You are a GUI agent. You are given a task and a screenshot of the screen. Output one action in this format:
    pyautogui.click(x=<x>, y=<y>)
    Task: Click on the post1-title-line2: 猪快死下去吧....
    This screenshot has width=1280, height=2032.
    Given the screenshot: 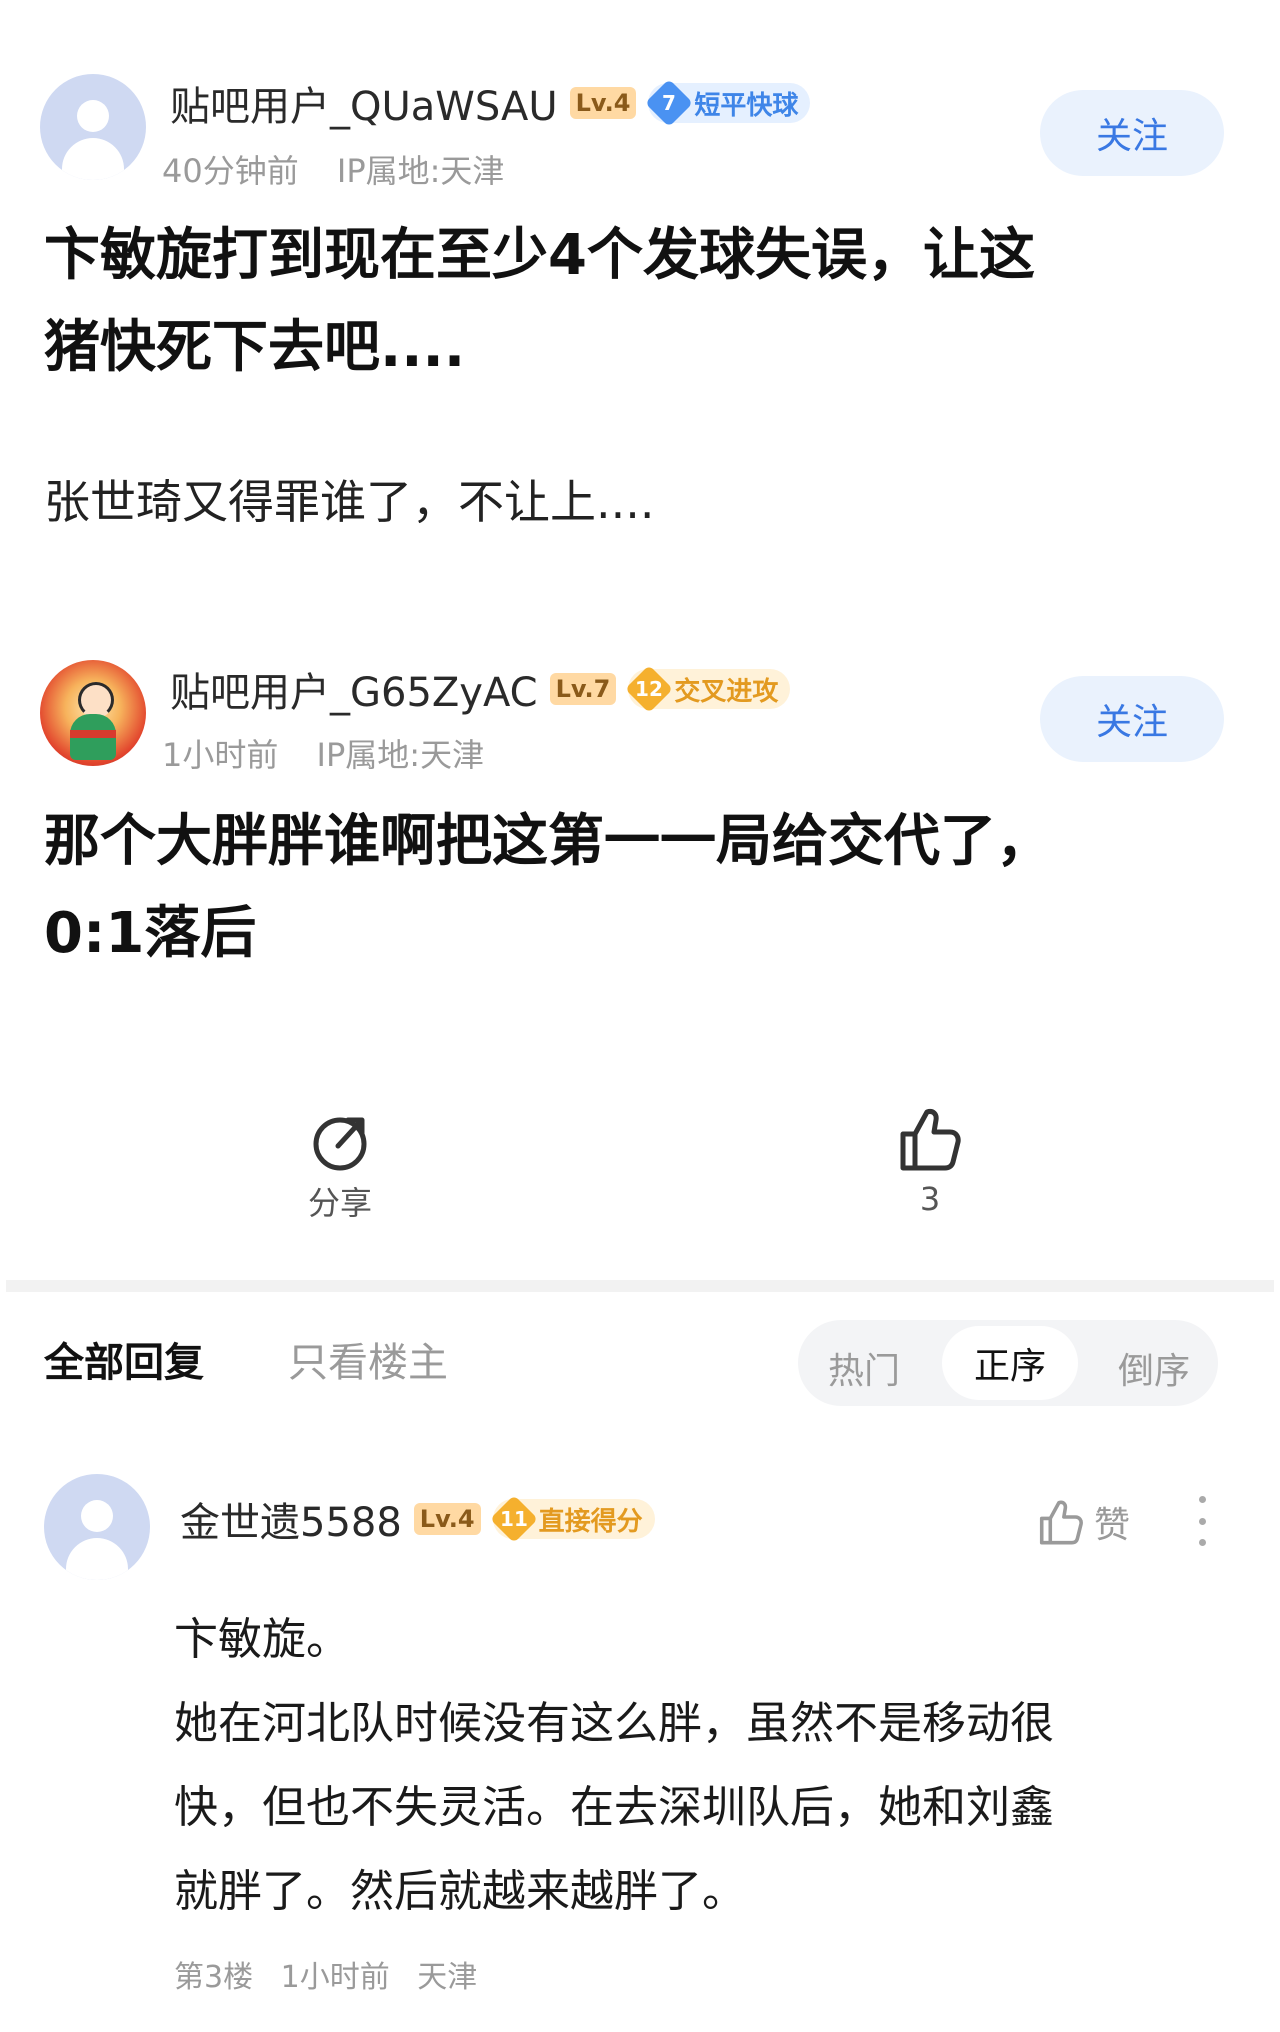 What is the action you would take?
    pyautogui.click(x=255, y=347)
    